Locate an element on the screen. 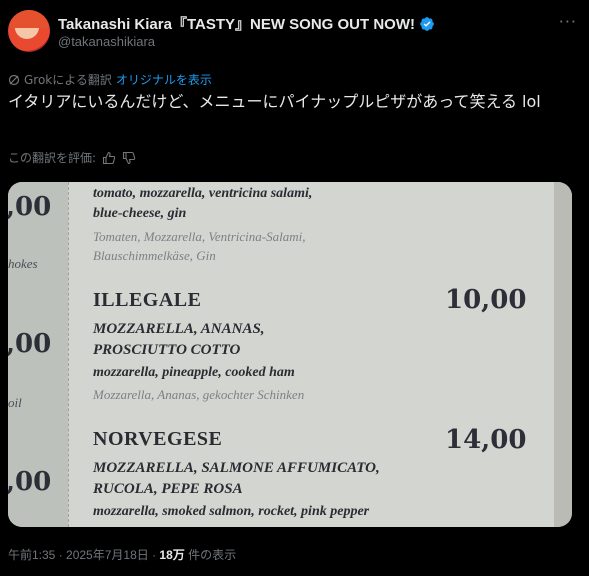 The height and width of the screenshot is (576, 589). show-original-link: オリジナルを表示 is located at coordinates (164, 79).